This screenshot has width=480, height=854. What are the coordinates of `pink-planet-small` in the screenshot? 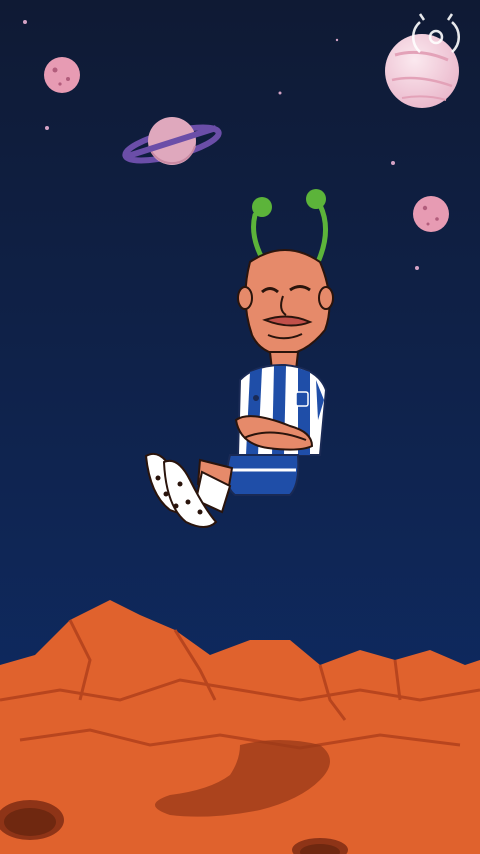 It's located at (62, 75).